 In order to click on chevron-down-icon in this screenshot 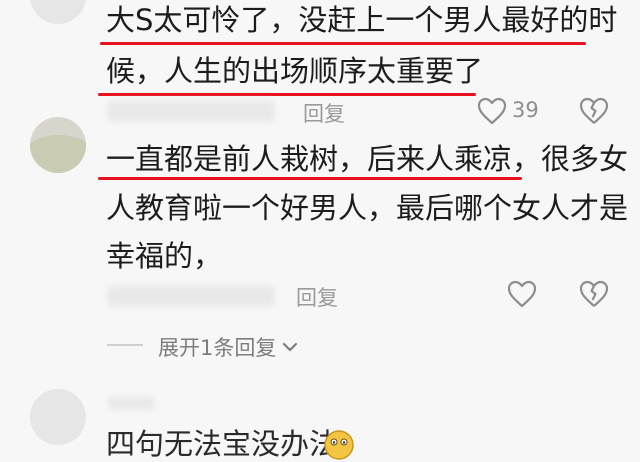, I will do `click(290, 347)`.